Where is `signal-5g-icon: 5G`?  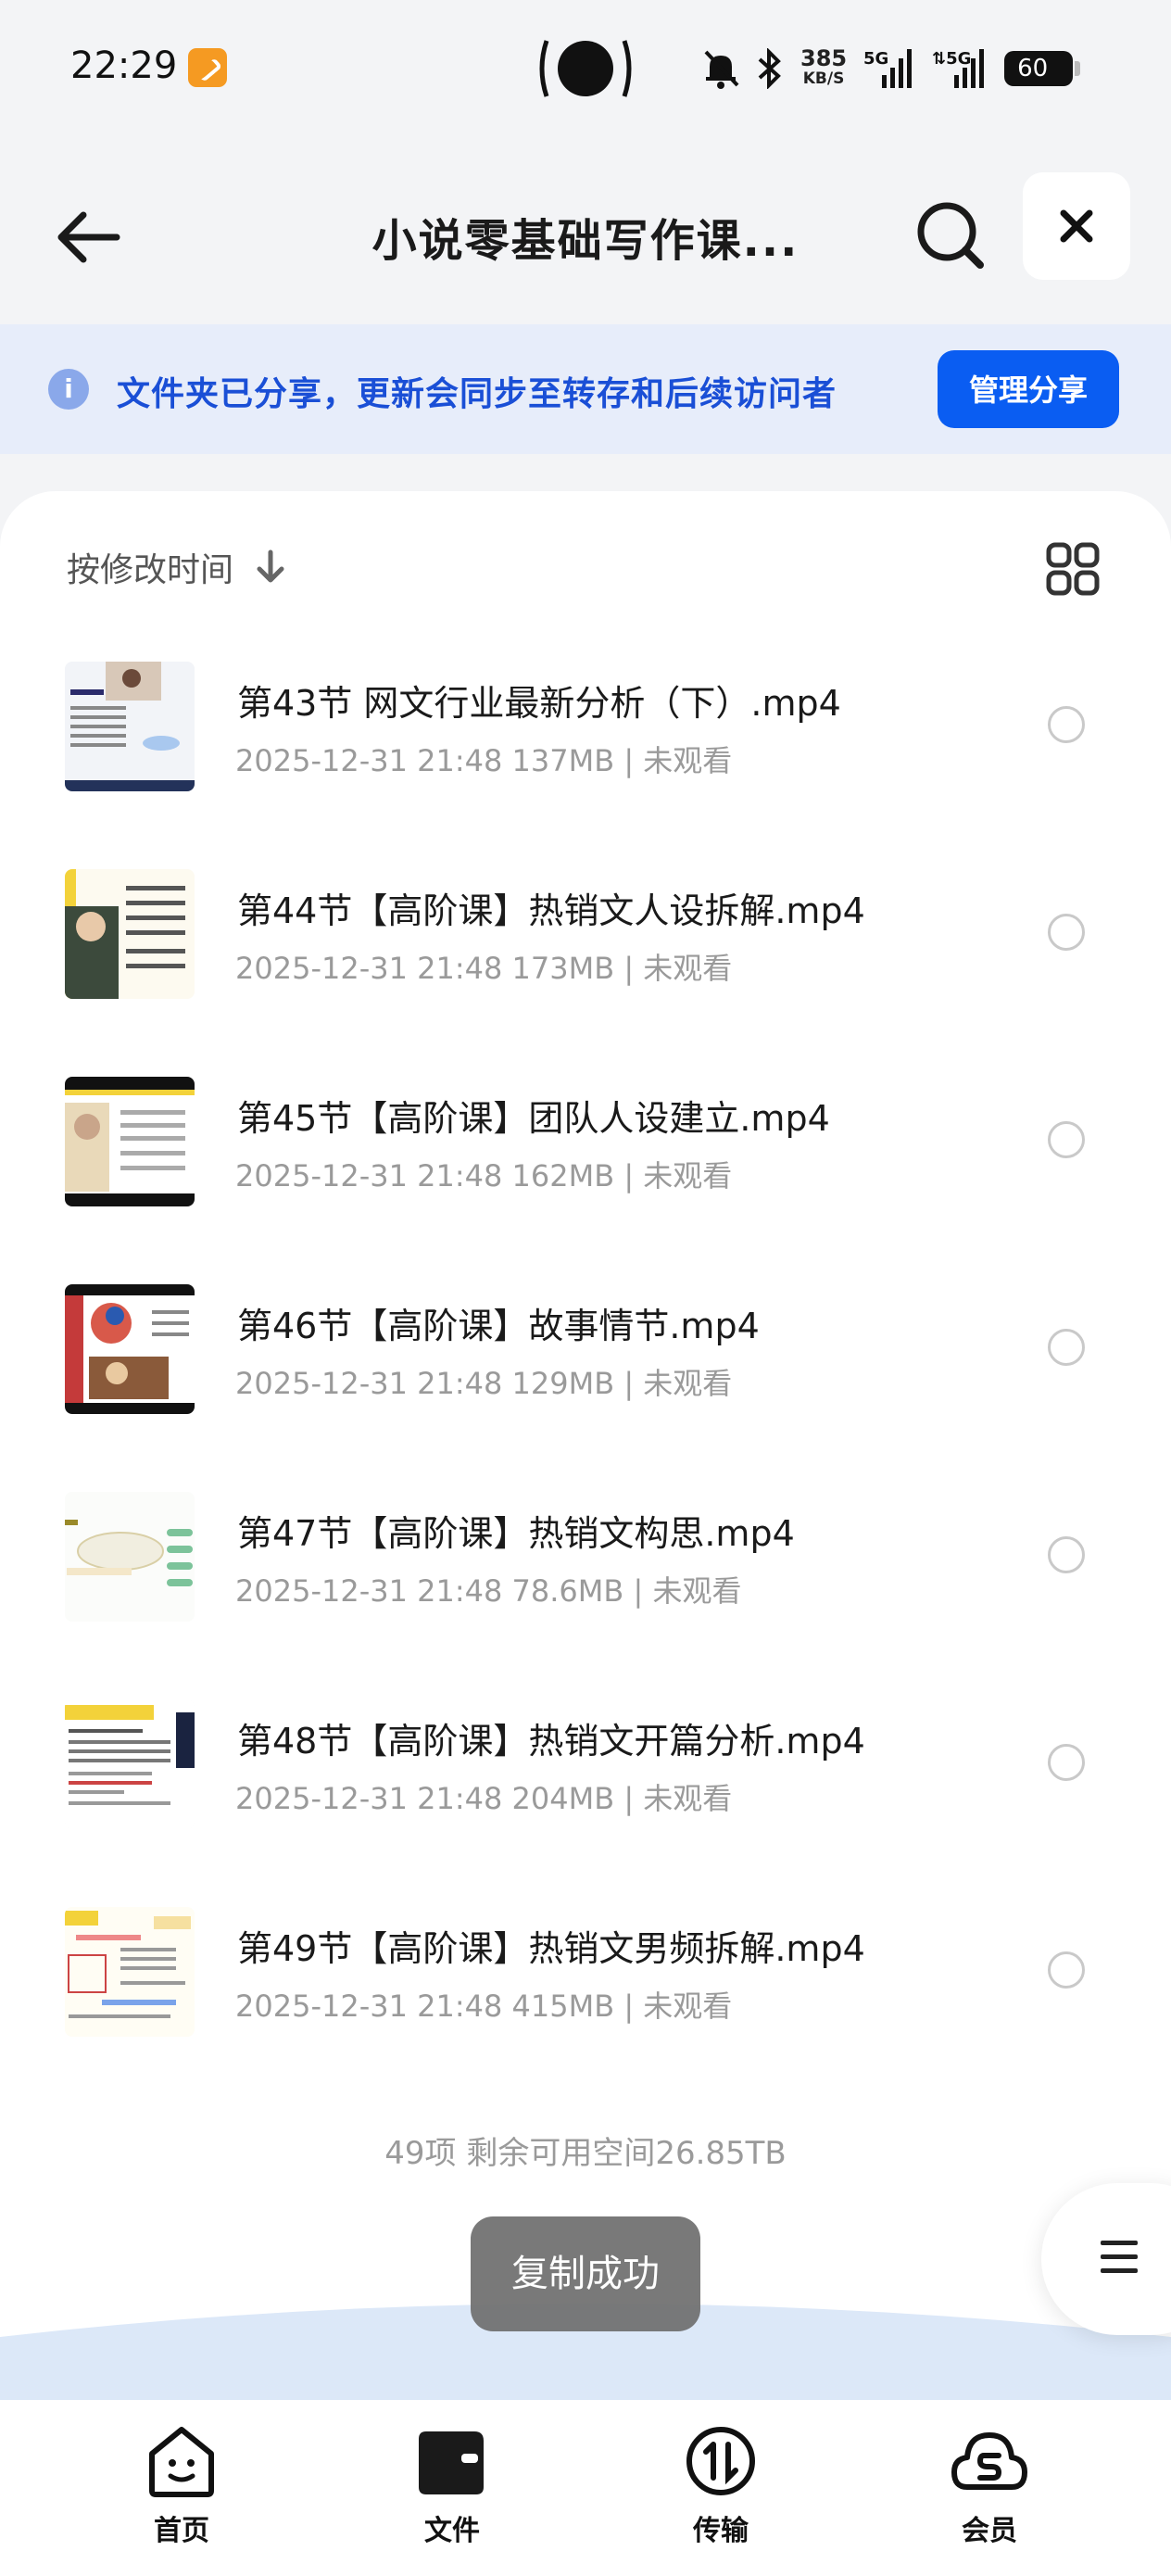
signal-5g-icon: 5G is located at coordinates (888, 68).